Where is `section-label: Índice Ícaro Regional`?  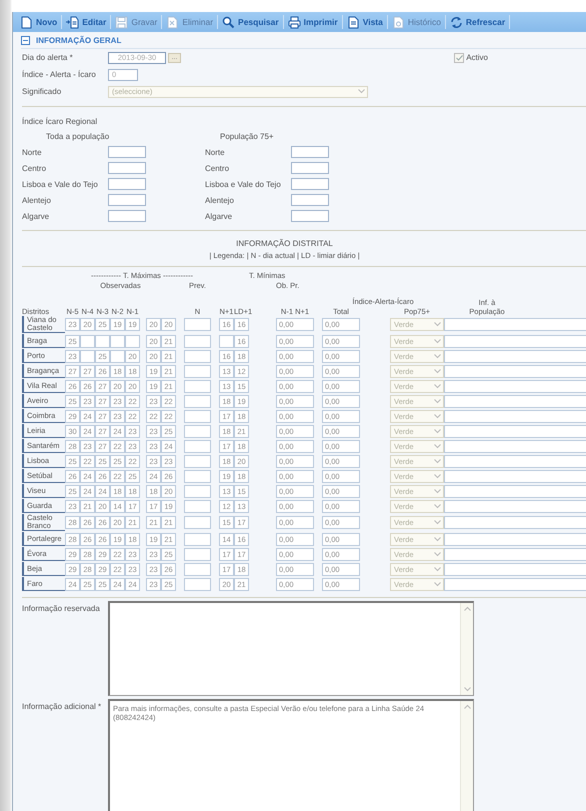 section-label: Índice Ícaro Regional is located at coordinates (59, 122).